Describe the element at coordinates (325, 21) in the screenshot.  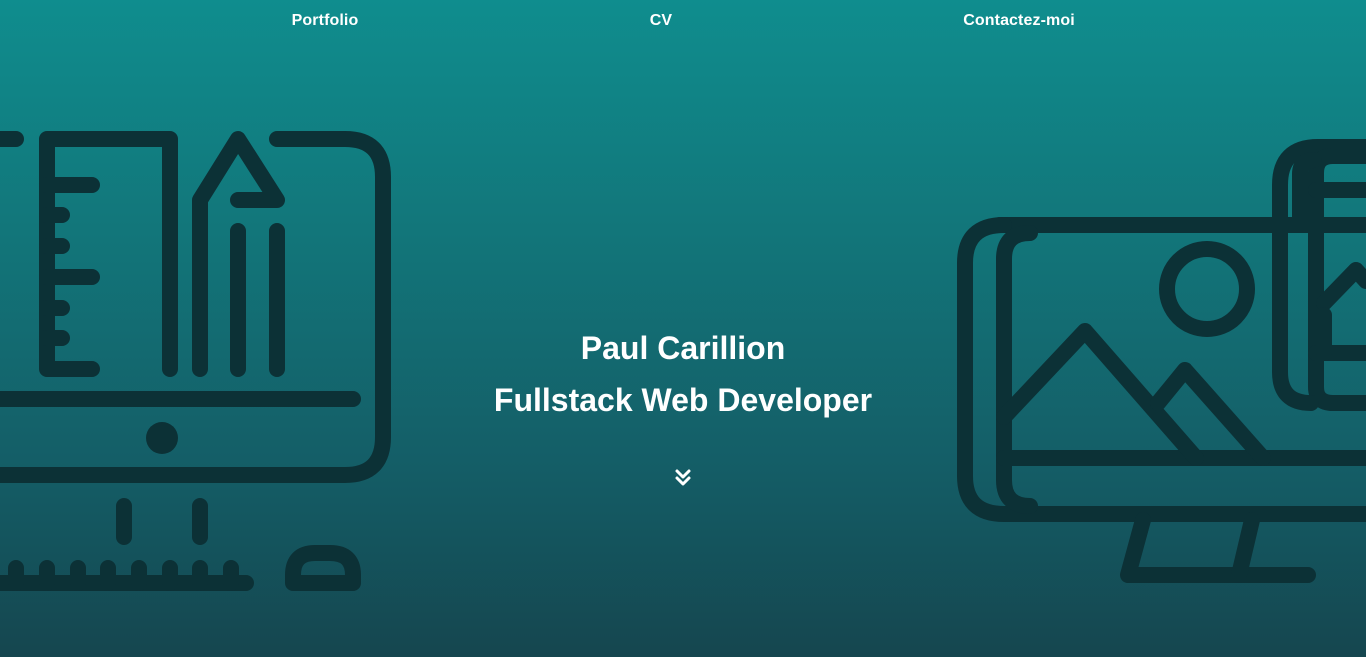
I see `nav-link-portfolio: Portfolio` at that location.